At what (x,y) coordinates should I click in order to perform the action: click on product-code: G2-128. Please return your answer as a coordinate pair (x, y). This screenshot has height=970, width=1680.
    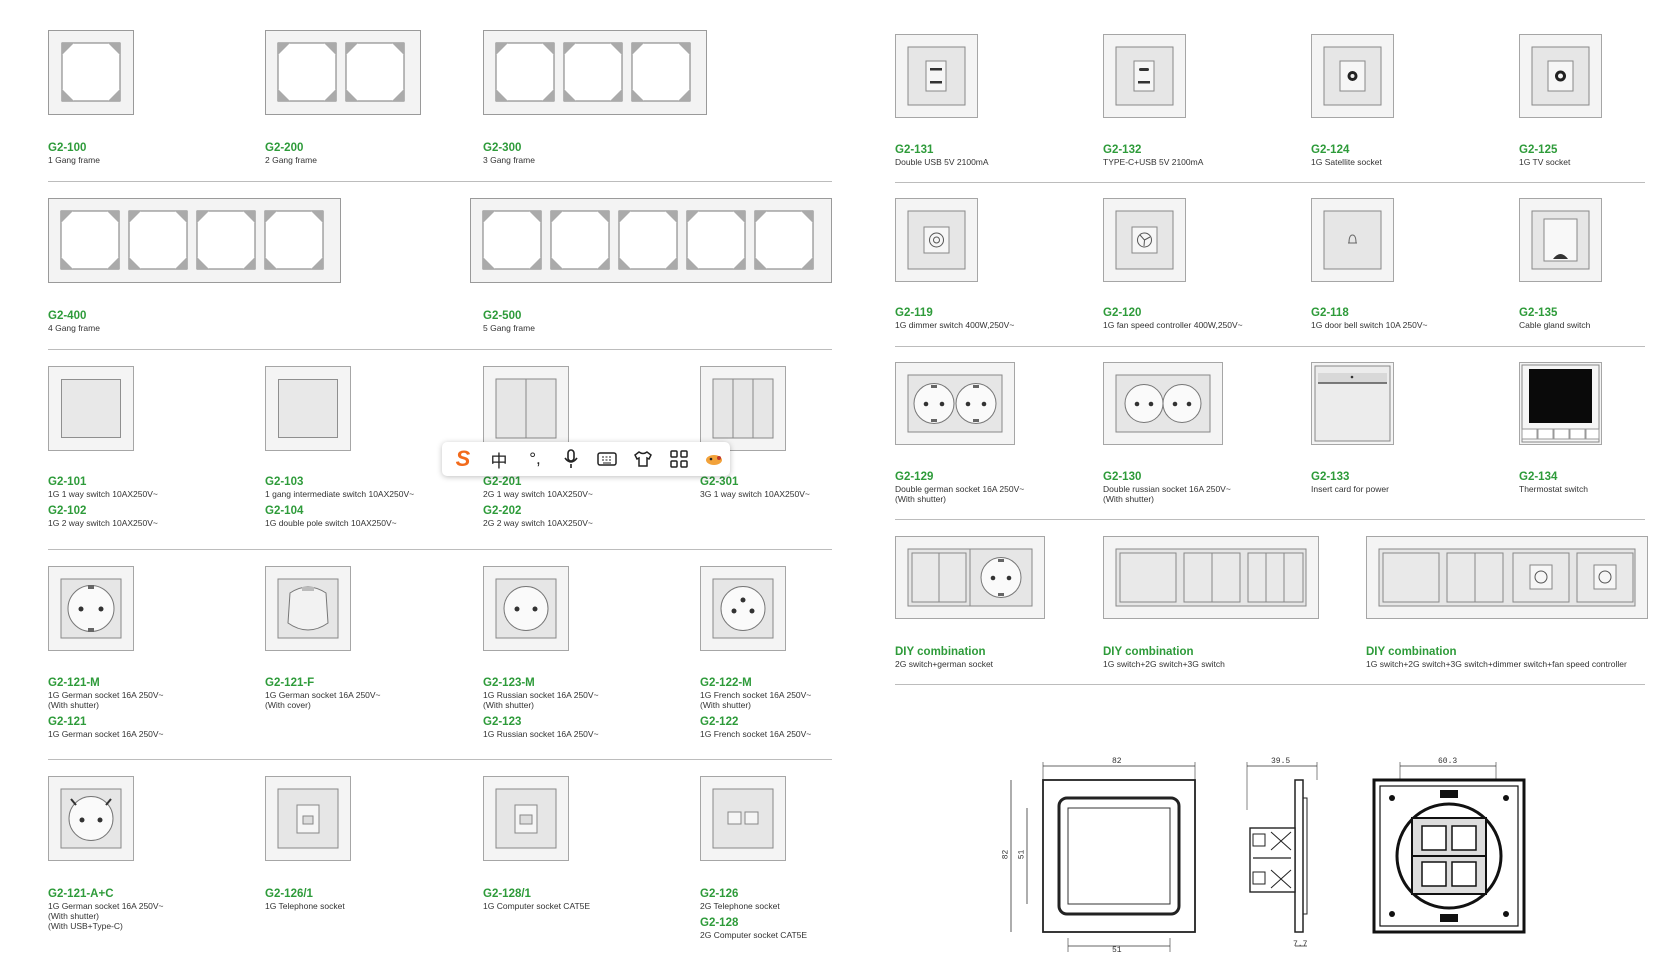
    Looking at the image, I should click on (719, 923).